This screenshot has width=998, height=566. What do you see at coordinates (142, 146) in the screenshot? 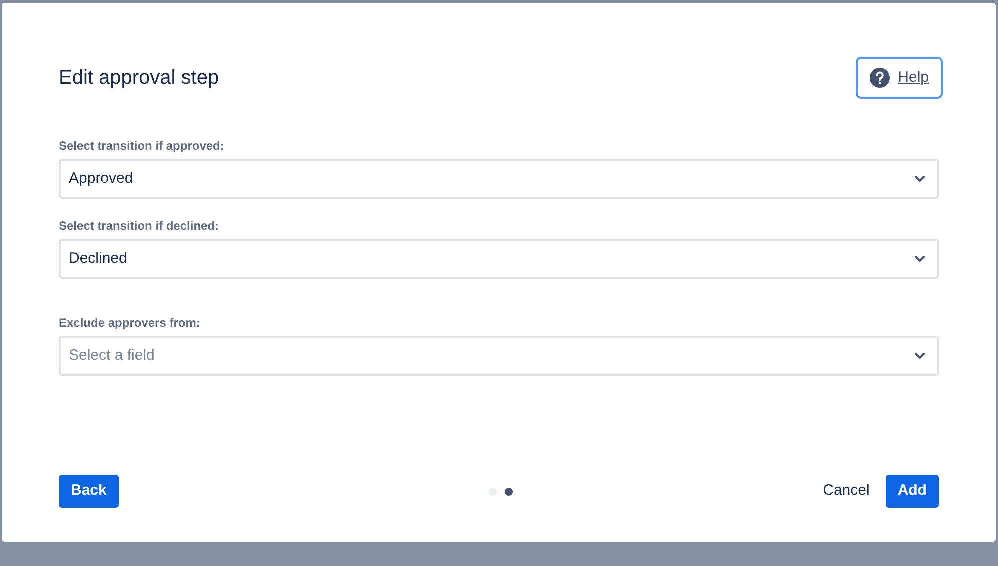
I see `field-label: Select transition if approved:` at bounding box center [142, 146].